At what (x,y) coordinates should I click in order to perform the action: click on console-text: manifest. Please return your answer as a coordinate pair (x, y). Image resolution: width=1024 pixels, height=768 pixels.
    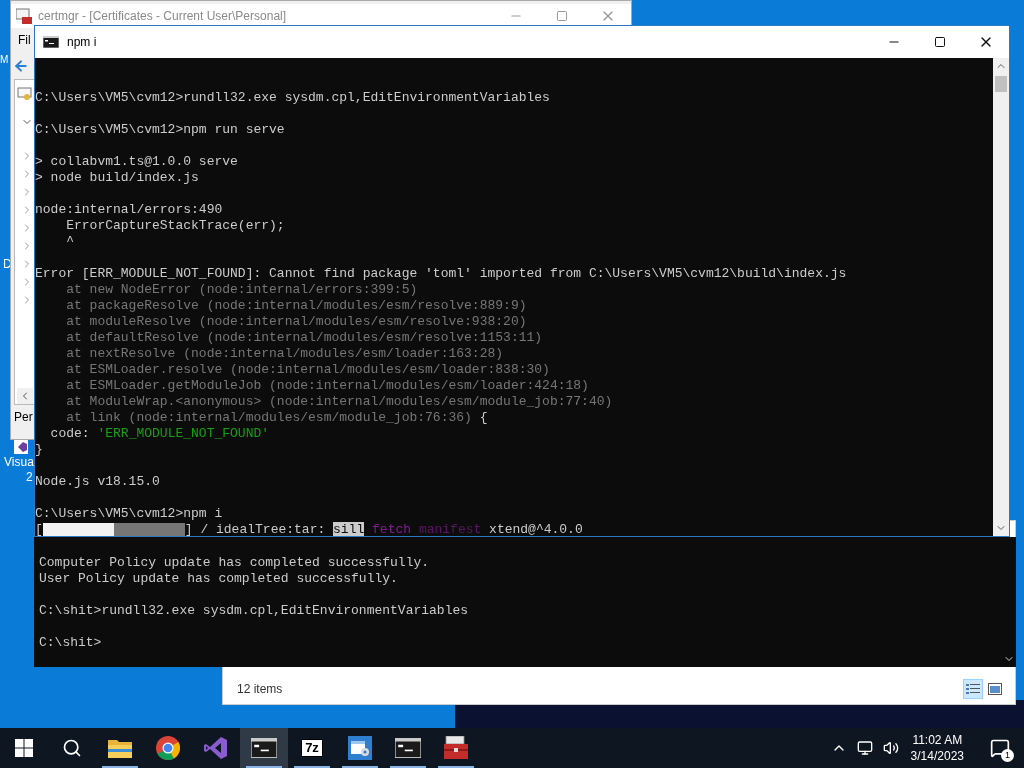
    Looking at the image, I should click on (449, 529).